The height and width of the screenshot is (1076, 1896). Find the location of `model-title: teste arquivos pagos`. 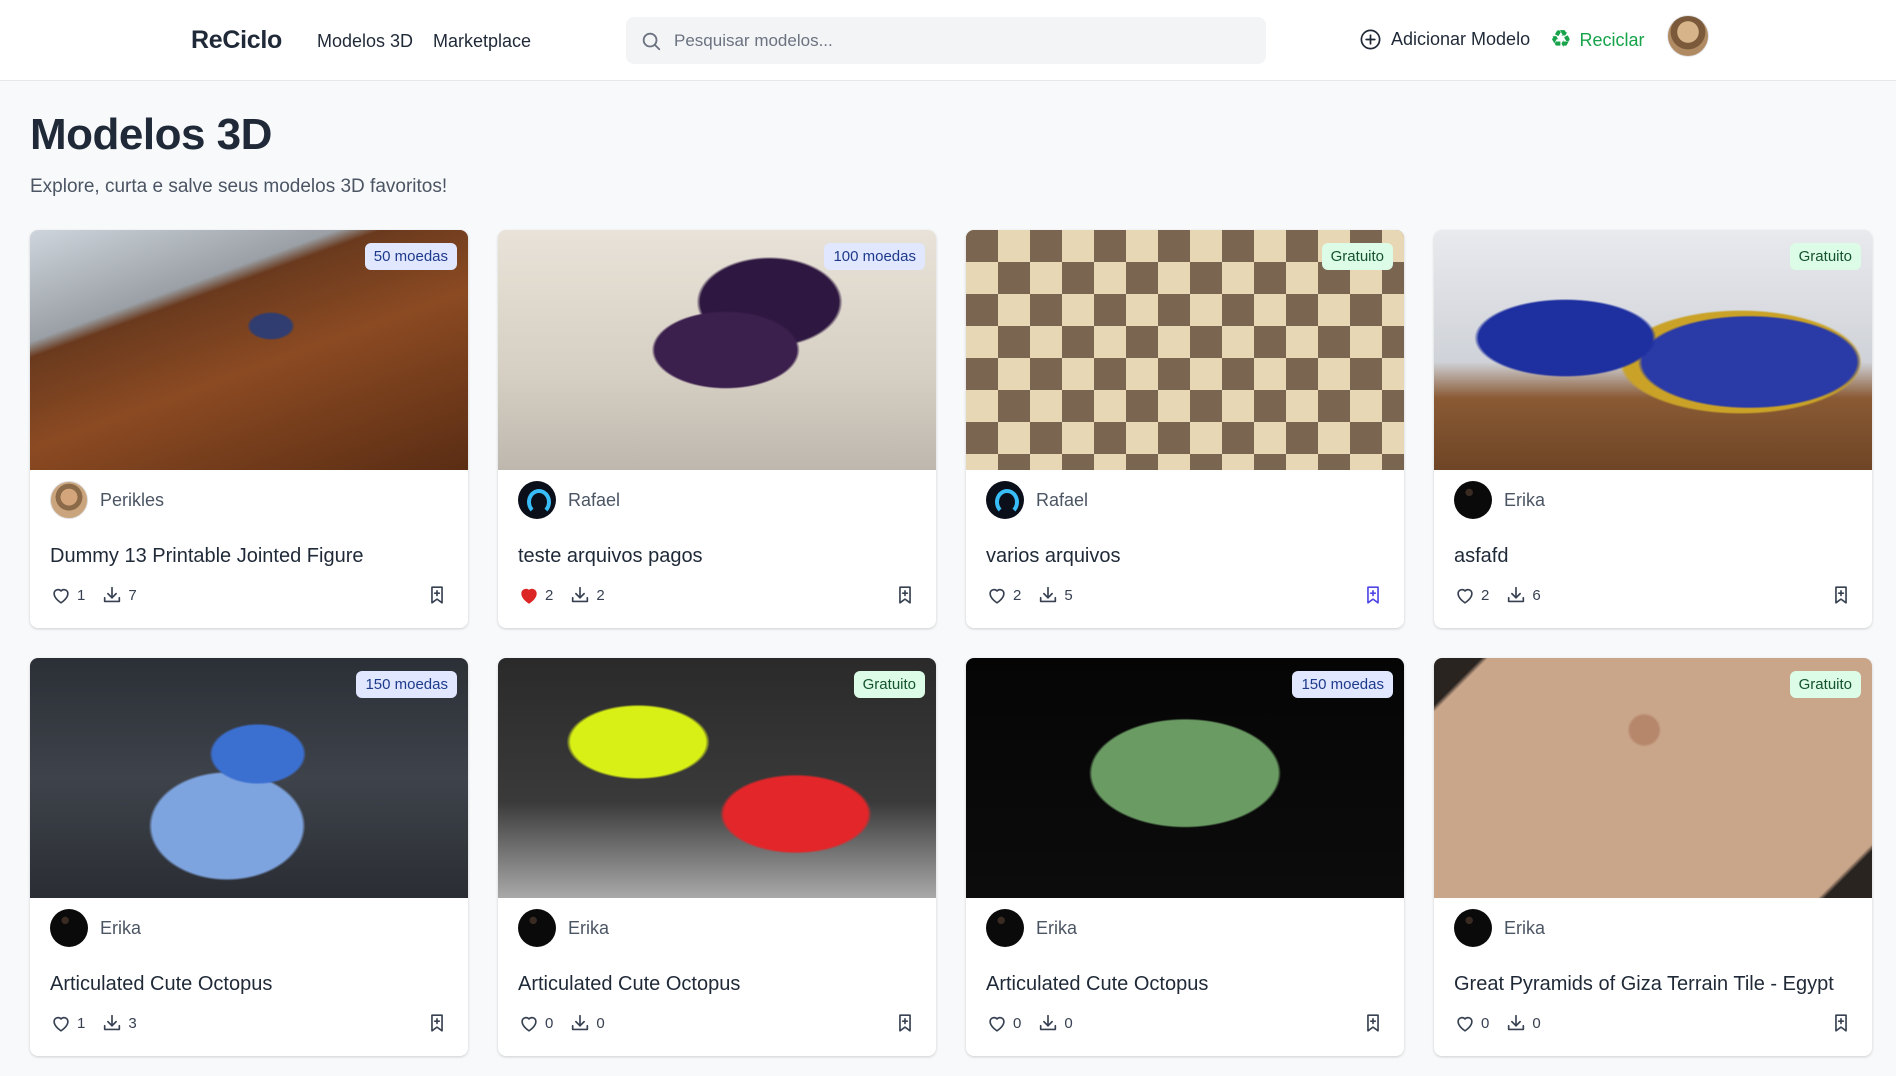

model-title: teste arquivos pagos is located at coordinates (610, 556).